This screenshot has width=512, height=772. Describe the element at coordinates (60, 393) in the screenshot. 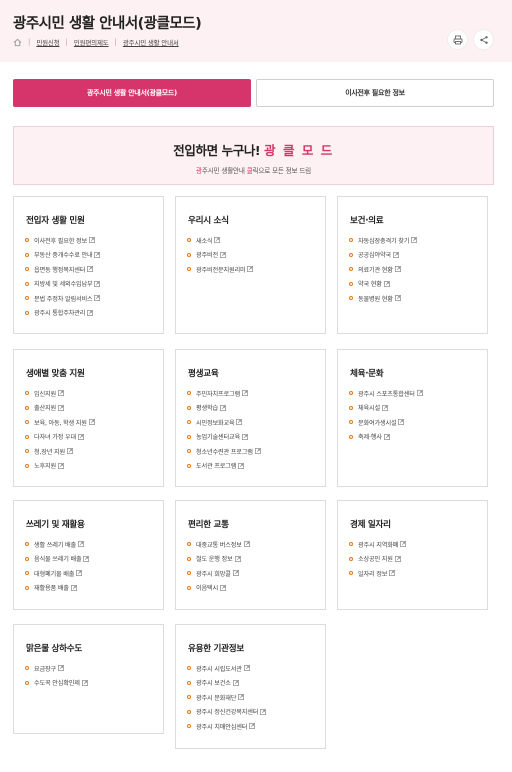

I see `card-link: 임신지원` at that location.